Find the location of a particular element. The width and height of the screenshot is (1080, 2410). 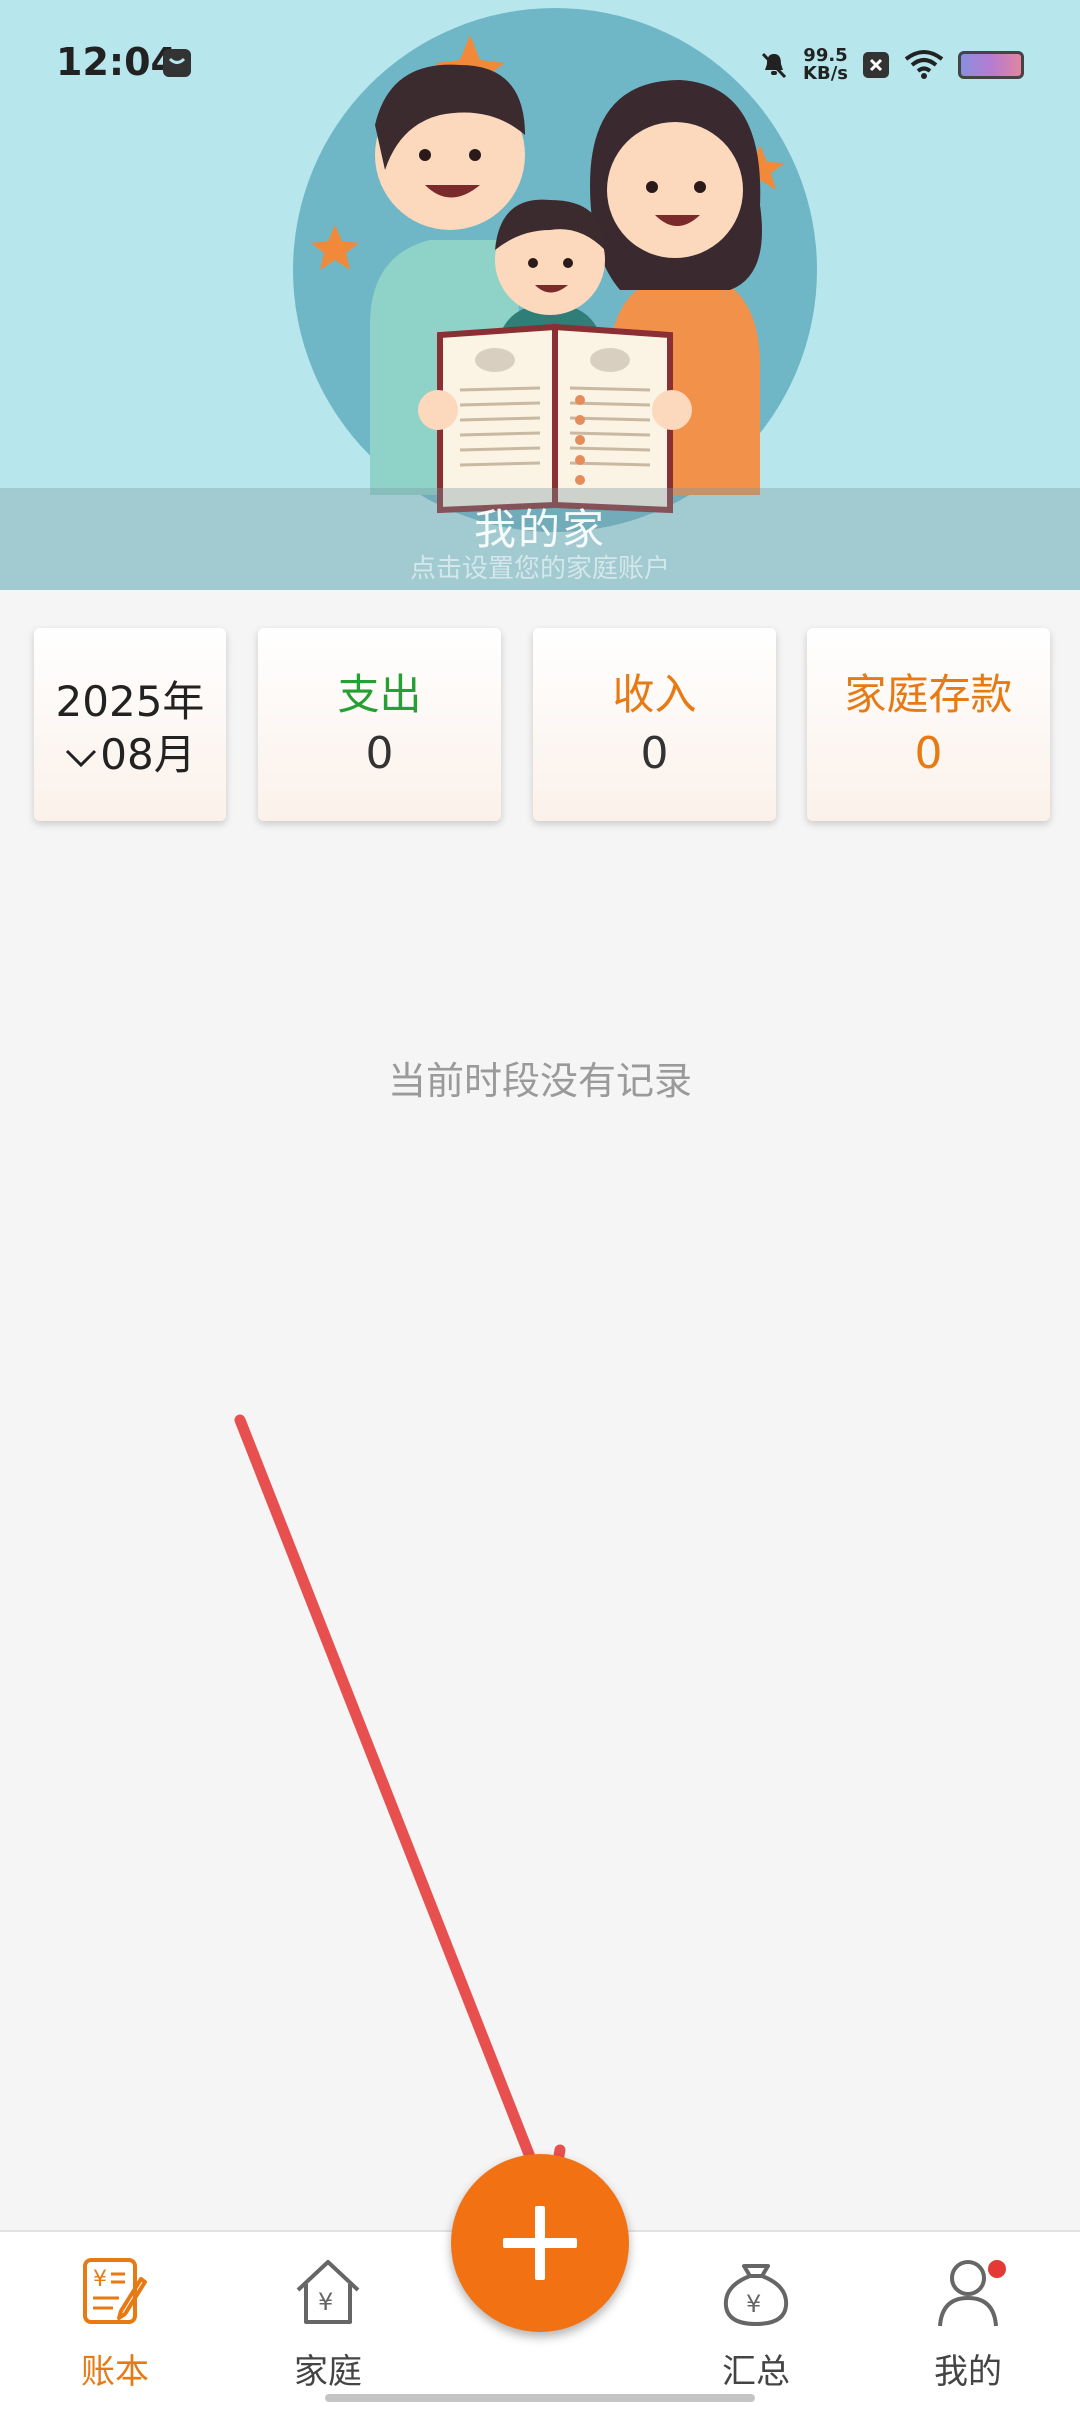

month-picker: 2025年 08月 is located at coordinates (130, 724).